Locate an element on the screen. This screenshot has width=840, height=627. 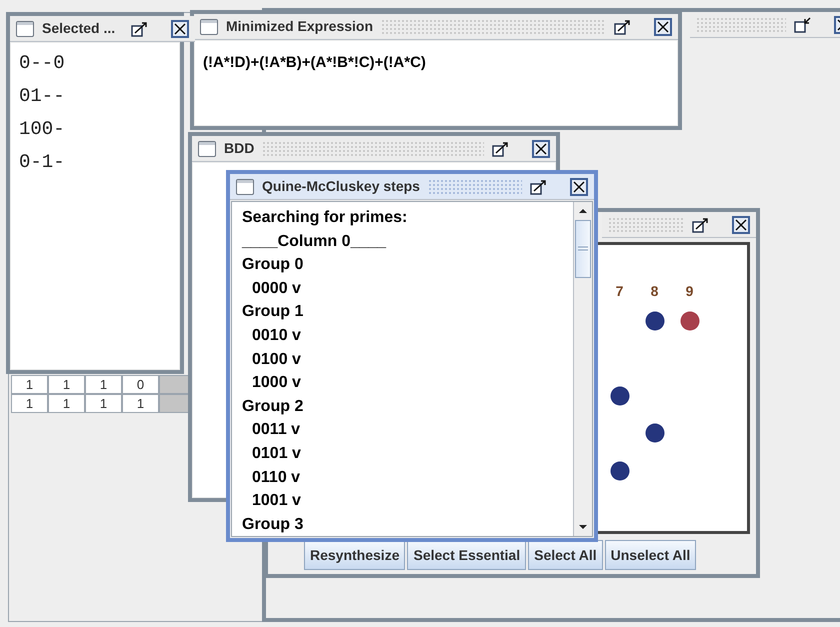
minterm-label: 7 is located at coordinates (619, 291).